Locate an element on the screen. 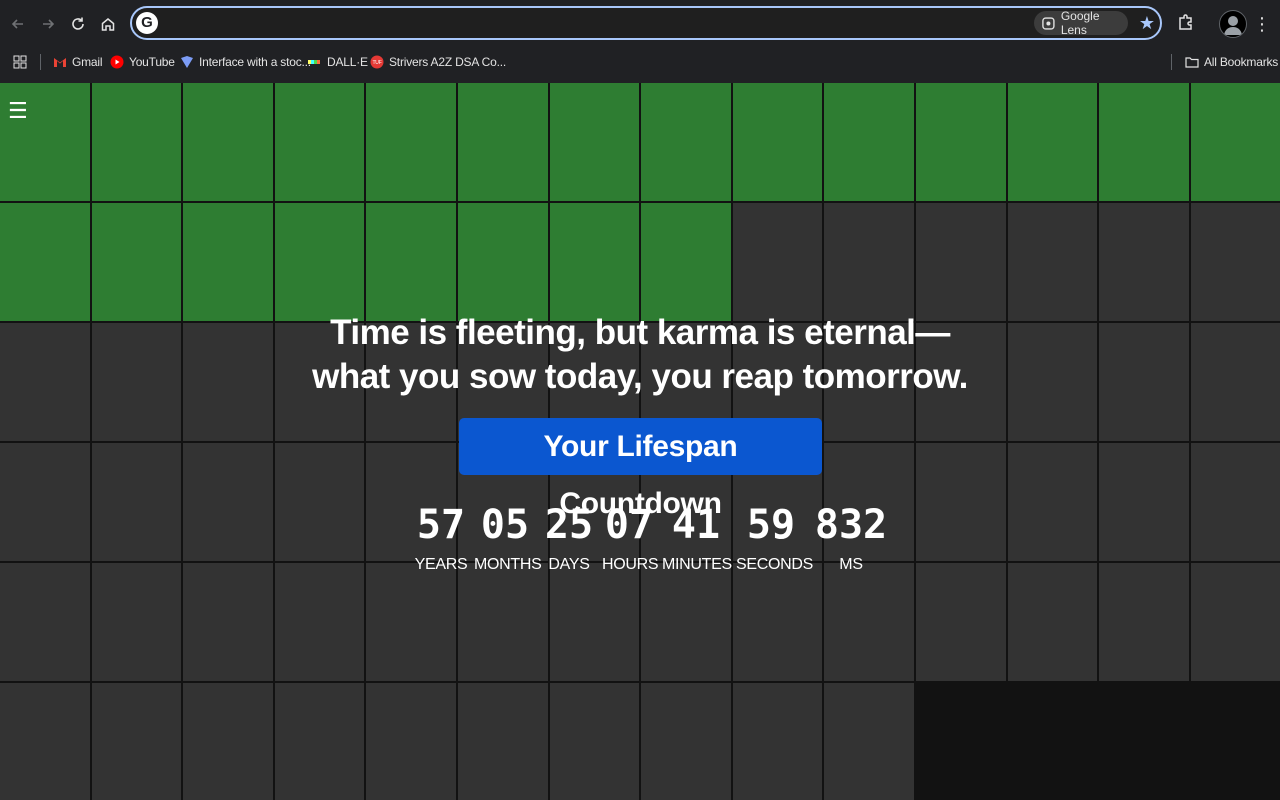  google-lens-label: Google Lens is located at coordinates (1080, 23).